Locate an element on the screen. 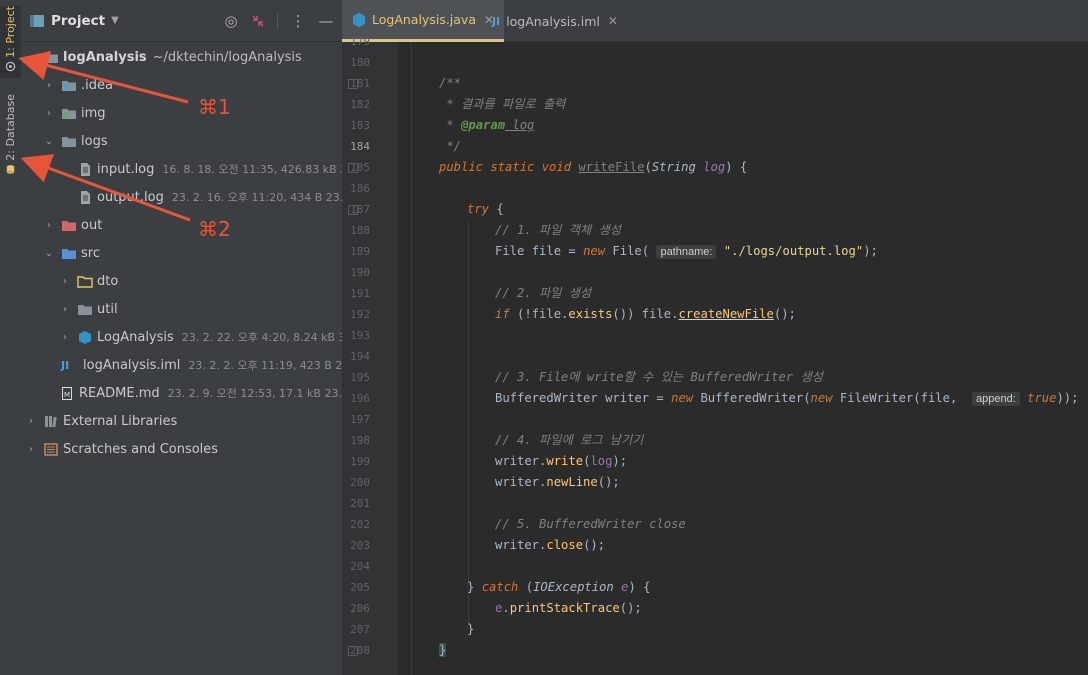 Image resolution: width=1088 pixels, height=675 pixels. tree-item-label: dto is located at coordinates (108, 281).